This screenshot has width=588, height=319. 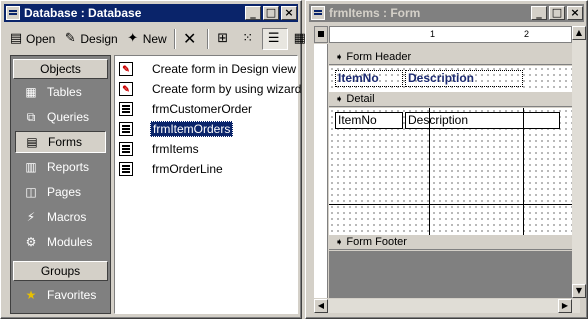 I want to click on form-item-label: frmItems, so click(x=175, y=149).